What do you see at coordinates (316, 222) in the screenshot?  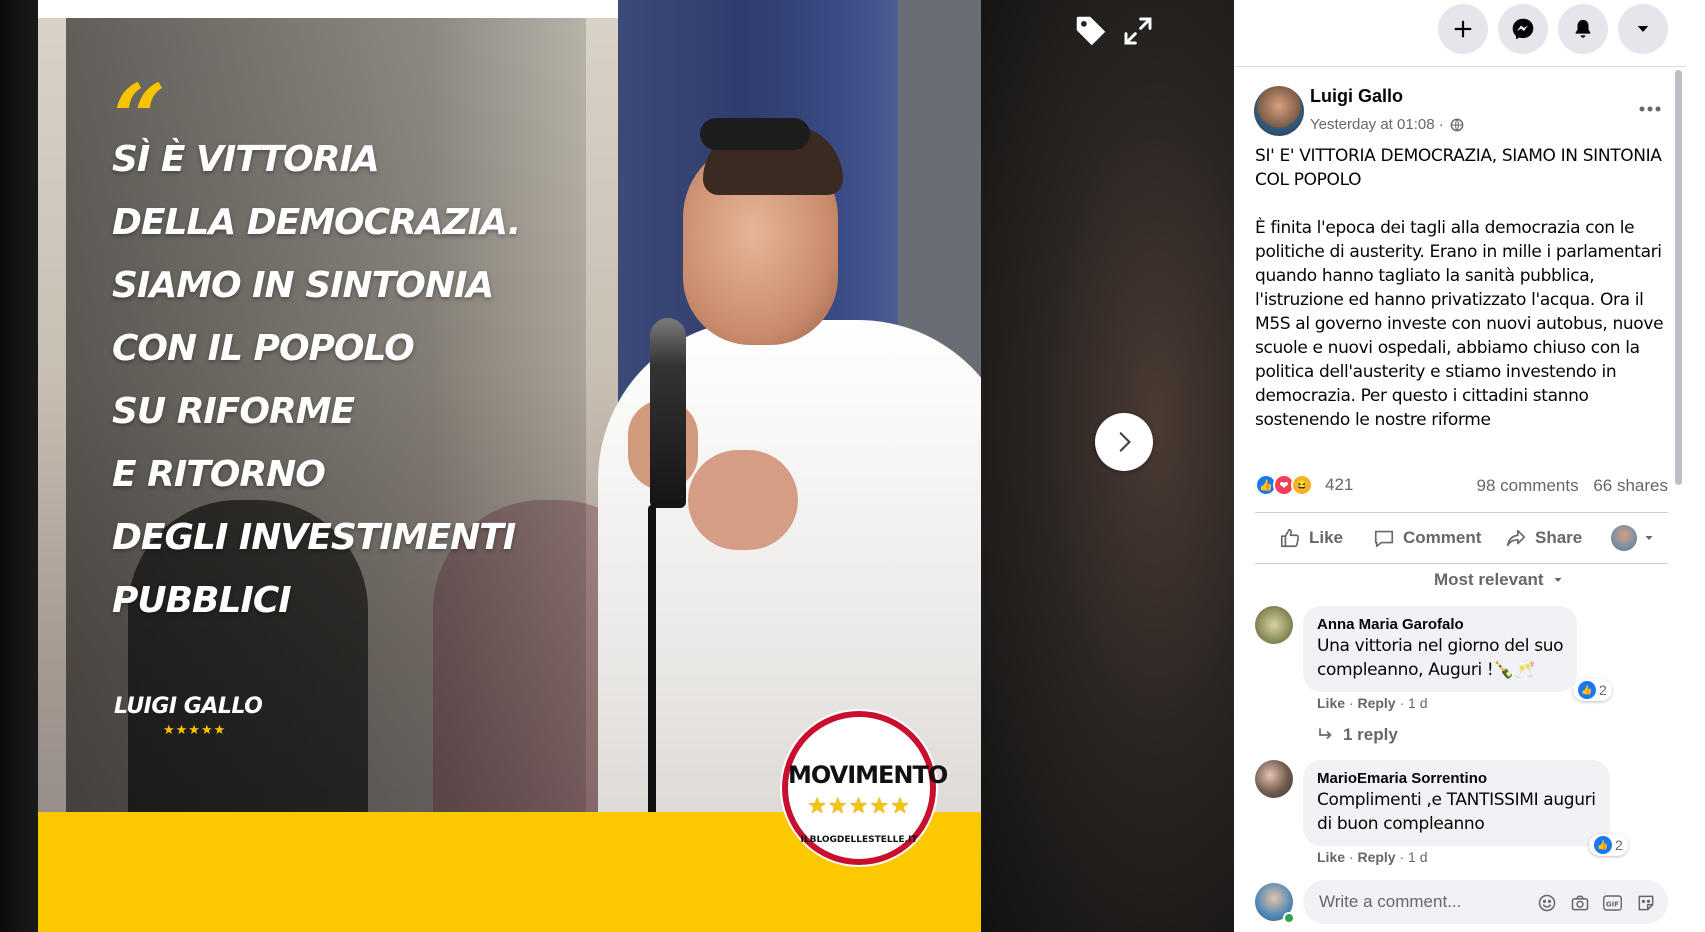 I see `quote-line: DELLA DEMOCRAZIA.` at bounding box center [316, 222].